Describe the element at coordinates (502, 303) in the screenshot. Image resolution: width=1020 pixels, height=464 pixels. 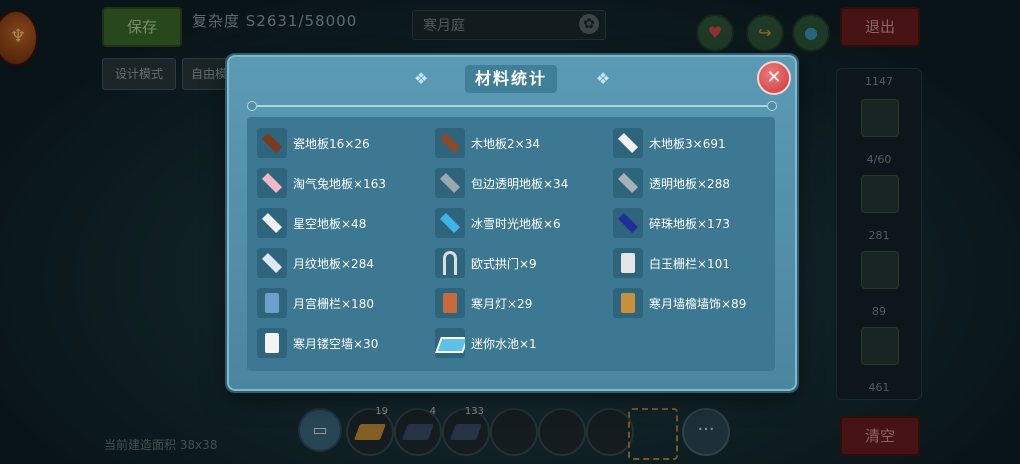
I see `material-label: 寒月灯×29` at that location.